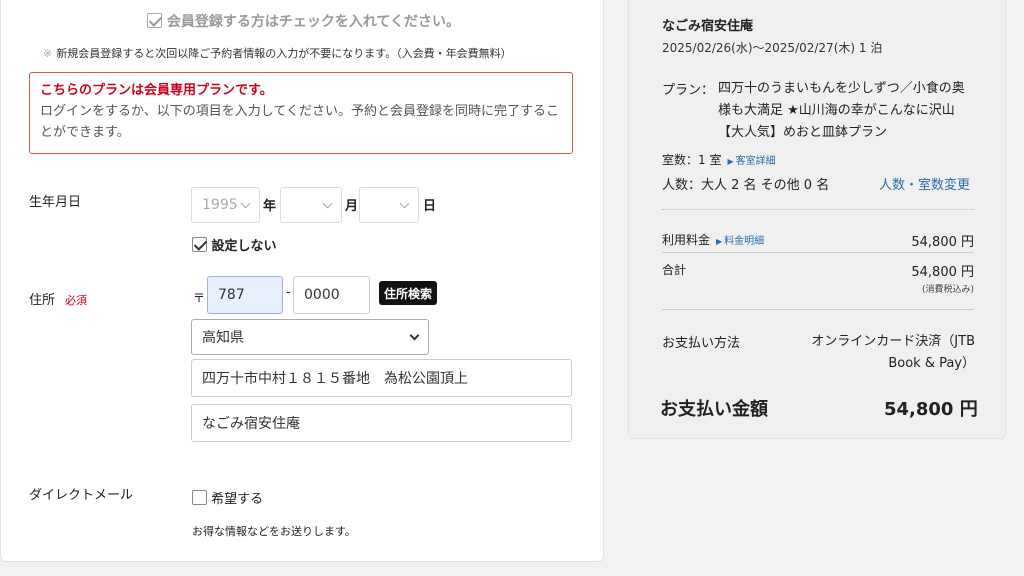 Image resolution: width=1024 pixels, height=576 pixels. Describe the element at coordinates (245, 295) in the screenshot. I see `postal-code-first-input: 787` at that location.